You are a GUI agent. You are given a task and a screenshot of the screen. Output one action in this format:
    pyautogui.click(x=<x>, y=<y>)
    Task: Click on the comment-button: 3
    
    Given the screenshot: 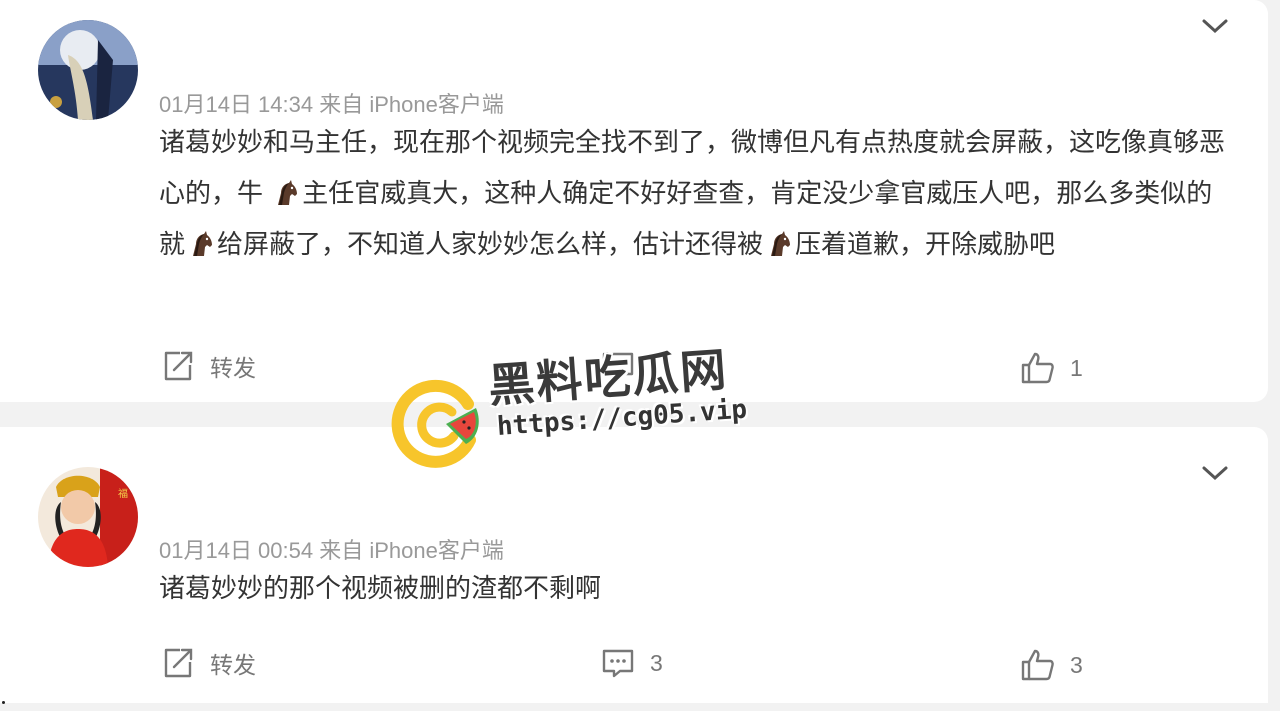 What is the action you would take?
    pyautogui.click(x=631, y=663)
    